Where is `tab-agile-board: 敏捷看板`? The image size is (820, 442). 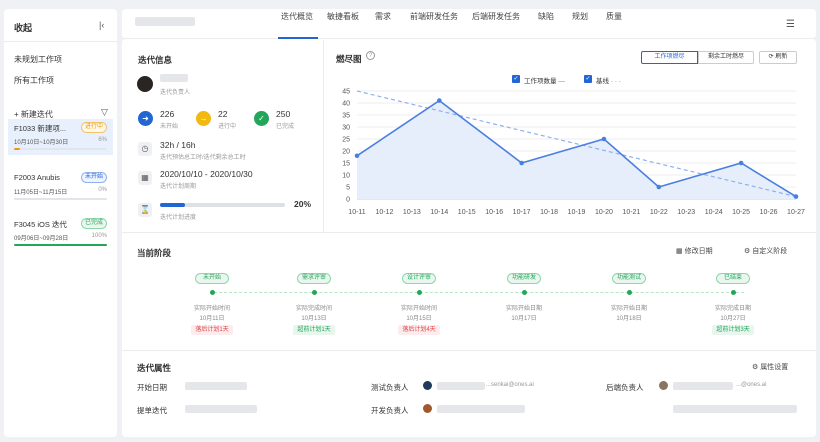 tab-agile-board: 敏捷看板 is located at coordinates (343, 16).